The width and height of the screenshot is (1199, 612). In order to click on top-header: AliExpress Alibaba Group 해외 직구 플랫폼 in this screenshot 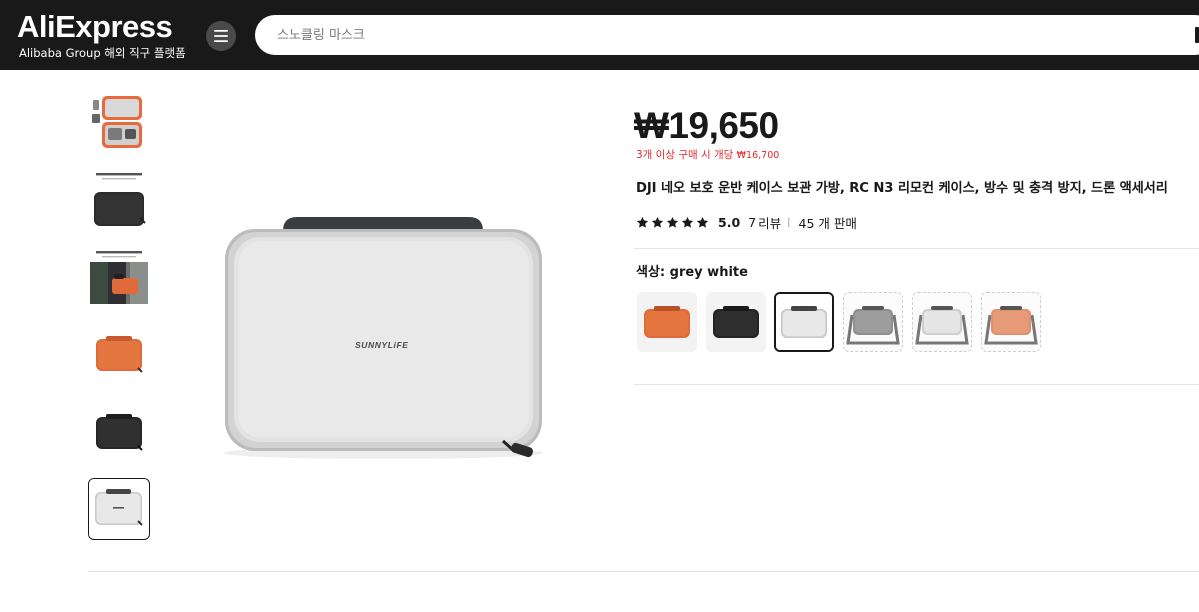, I will do `click(599, 35)`.